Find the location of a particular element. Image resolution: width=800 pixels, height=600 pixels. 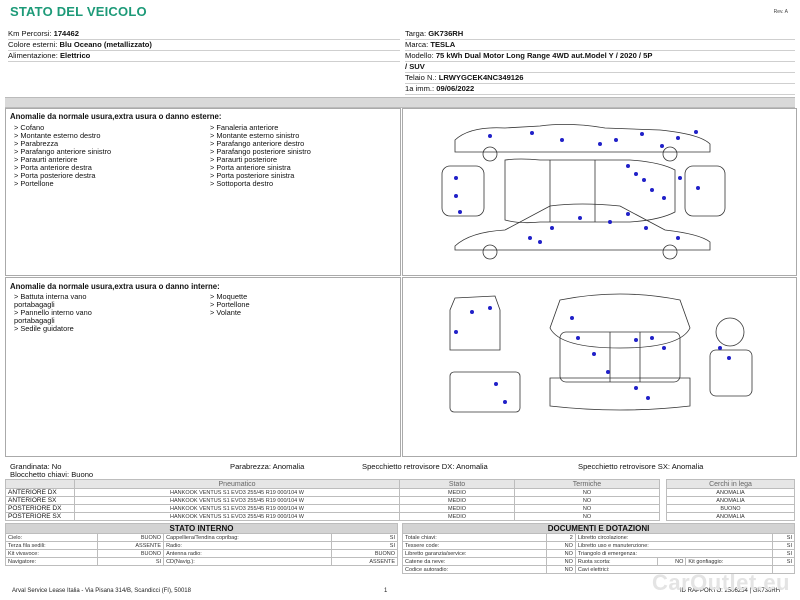

car-side-bottom-outline is located at coordinates (582, 227).